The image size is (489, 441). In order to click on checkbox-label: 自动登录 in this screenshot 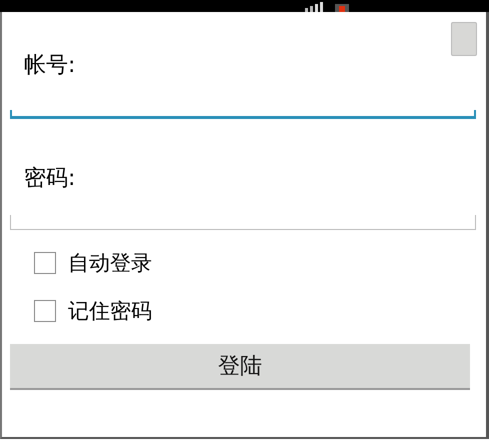, I will do `click(110, 263)`.